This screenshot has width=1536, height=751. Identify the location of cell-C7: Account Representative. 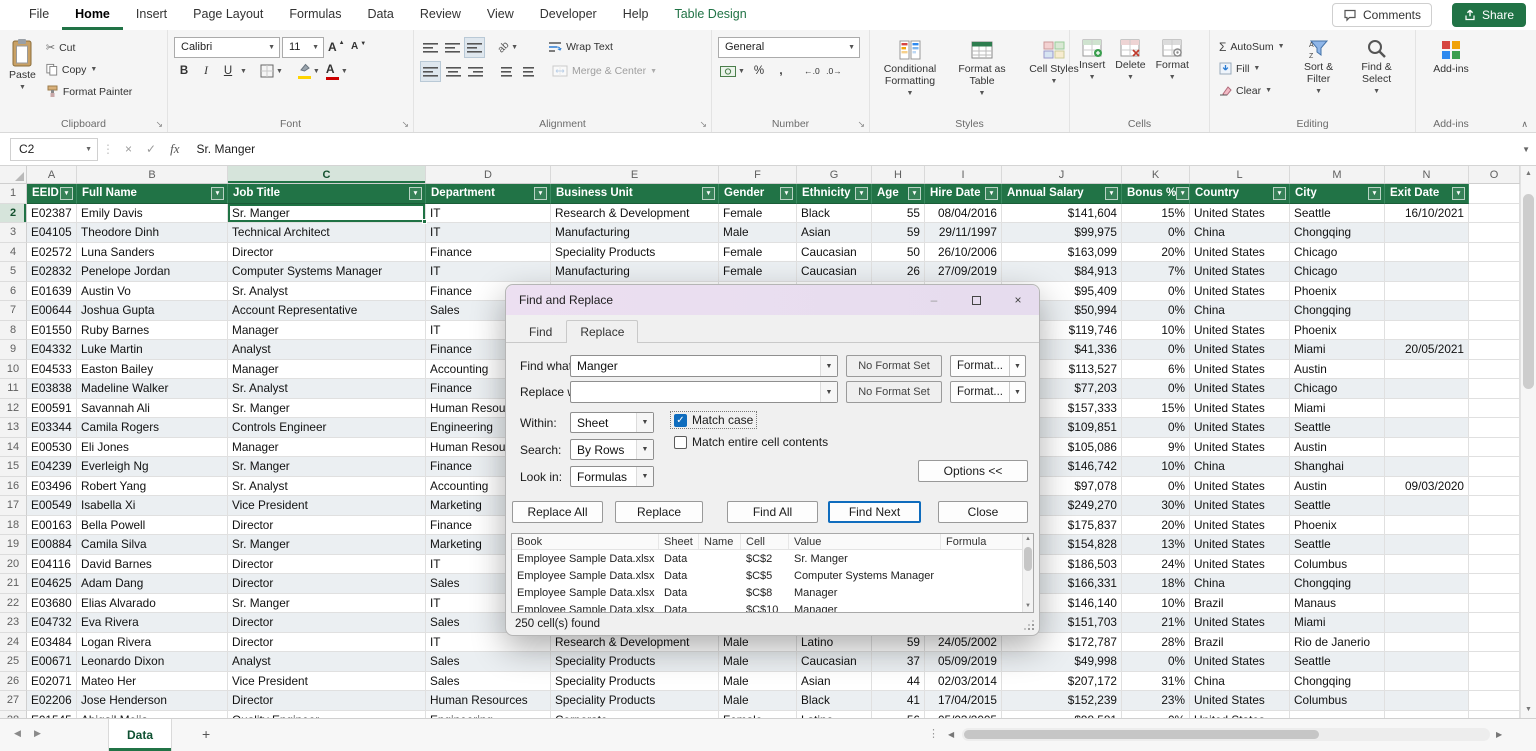
(327, 311).